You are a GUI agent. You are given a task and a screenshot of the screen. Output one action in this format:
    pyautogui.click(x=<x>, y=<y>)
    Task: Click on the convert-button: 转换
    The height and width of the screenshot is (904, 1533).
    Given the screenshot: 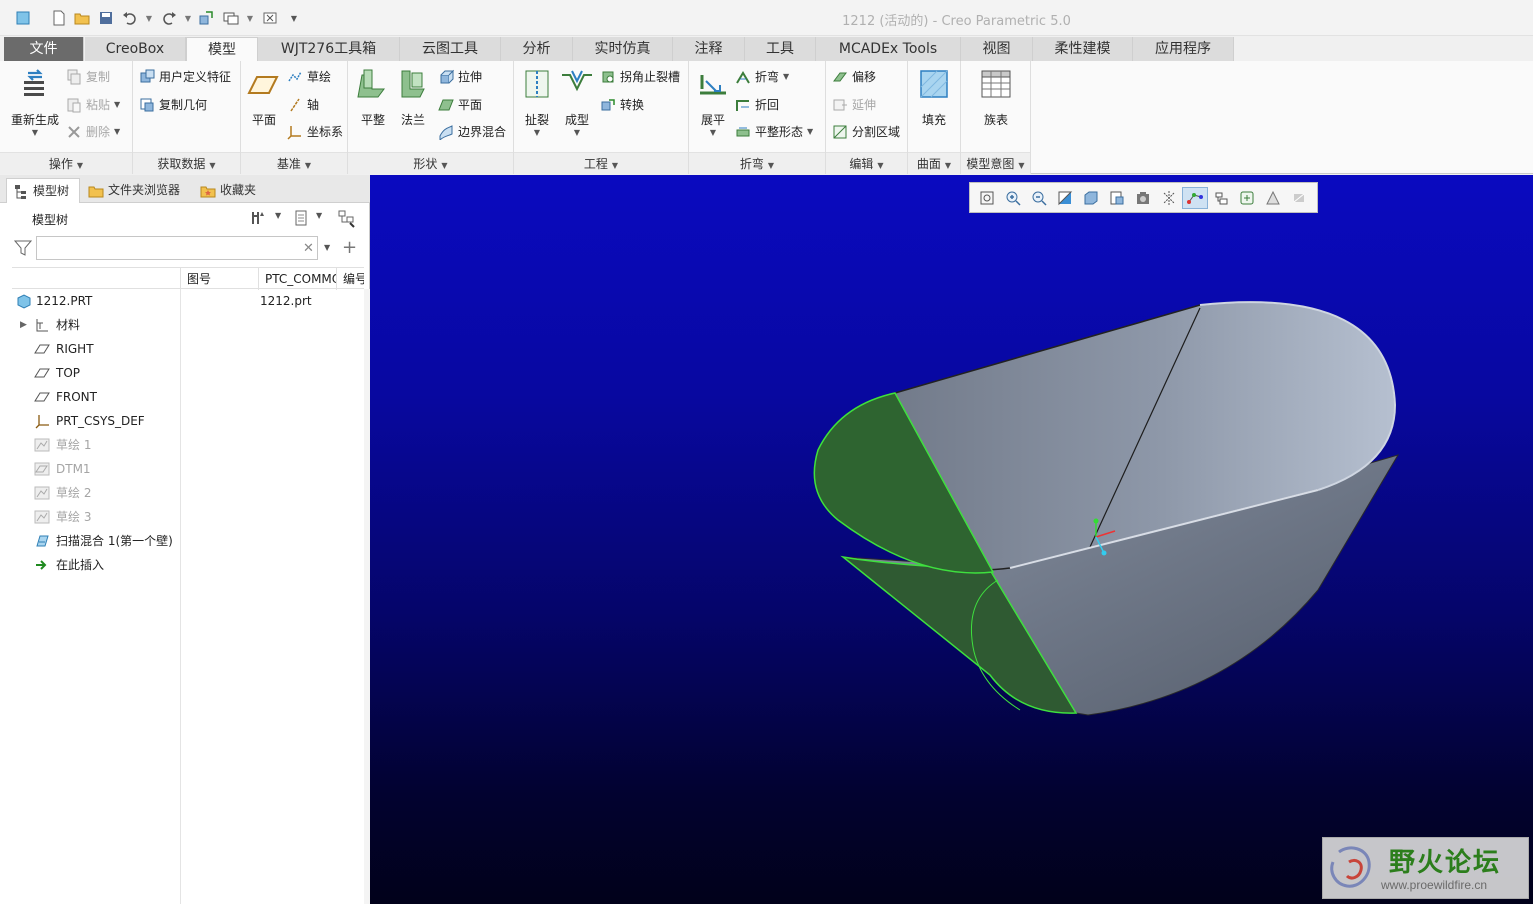 What is the action you would take?
    pyautogui.click(x=622, y=105)
    